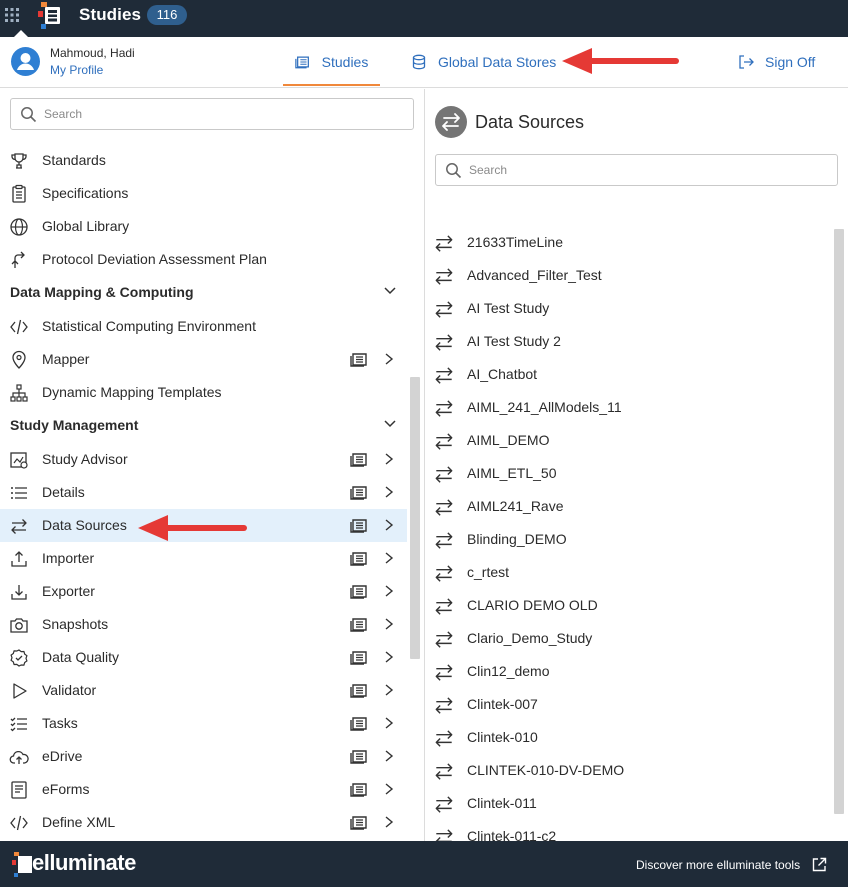 The width and height of the screenshot is (848, 887). What do you see at coordinates (628, 539) in the screenshot?
I see `list-item: Blinding_DEMO` at bounding box center [628, 539].